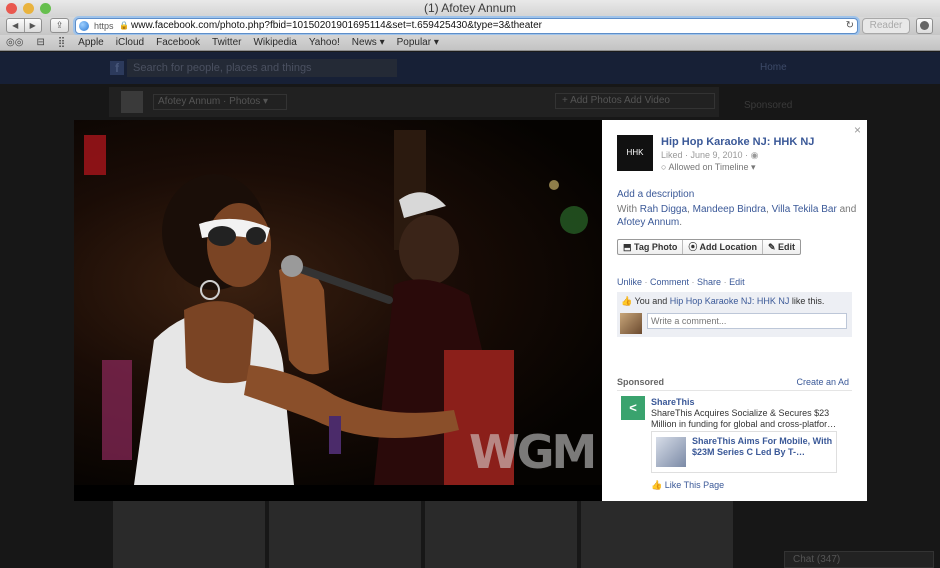 Image resolution: width=940 pixels, height=568 pixels. I want to click on page-name-link: Hip Hop Karaoke NJ: HHK NJ, so click(737, 142).